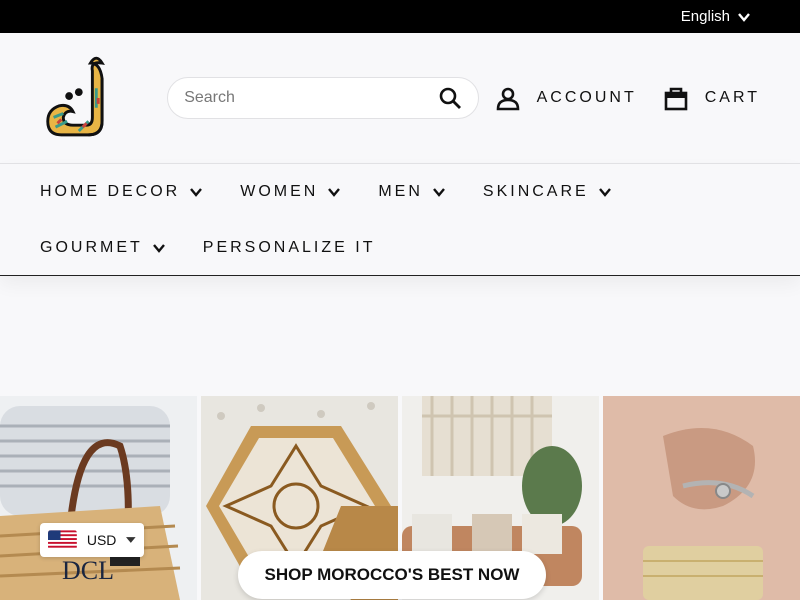 Image resolution: width=800 pixels, height=600 pixels. Describe the element at coordinates (131, 540) in the screenshot. I see `caret-down-icon` at that location.